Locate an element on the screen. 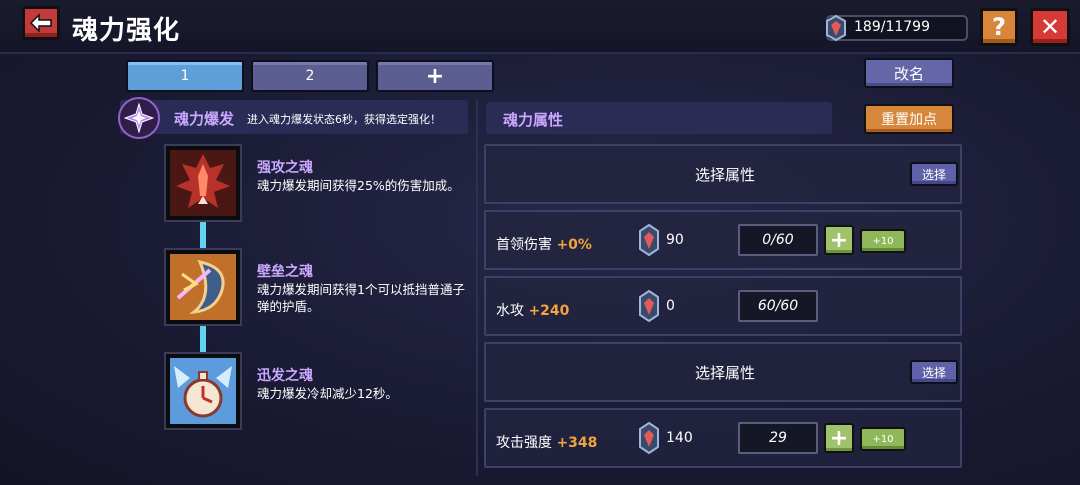 This screenshot has width=1080, height=485. soul-burst-icon is located at coordinates (139, 118).